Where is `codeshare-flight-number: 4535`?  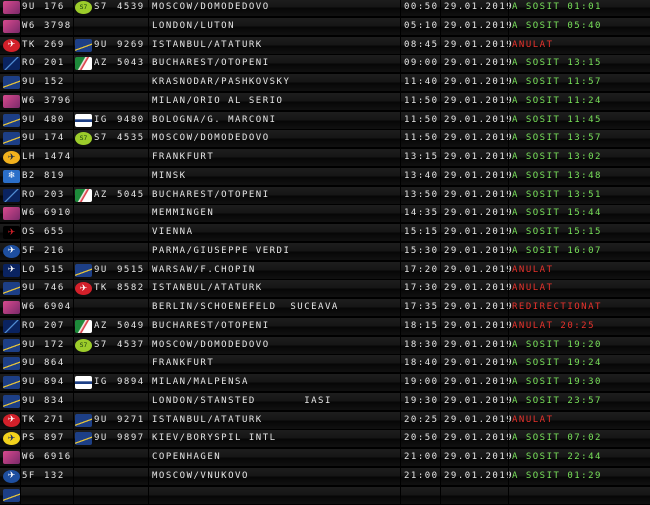
codeshare-flight-number: 4535 is located at coordinates (131, 138).